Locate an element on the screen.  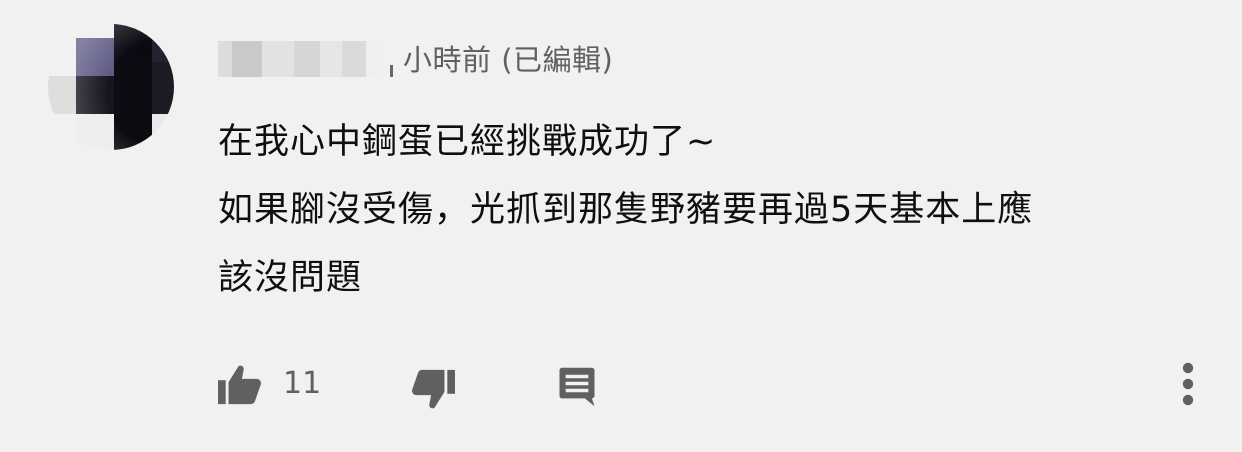
comment-line: 在我心中鋼蛋已經挑戰成功了~ is located at coordinates (467, 142).